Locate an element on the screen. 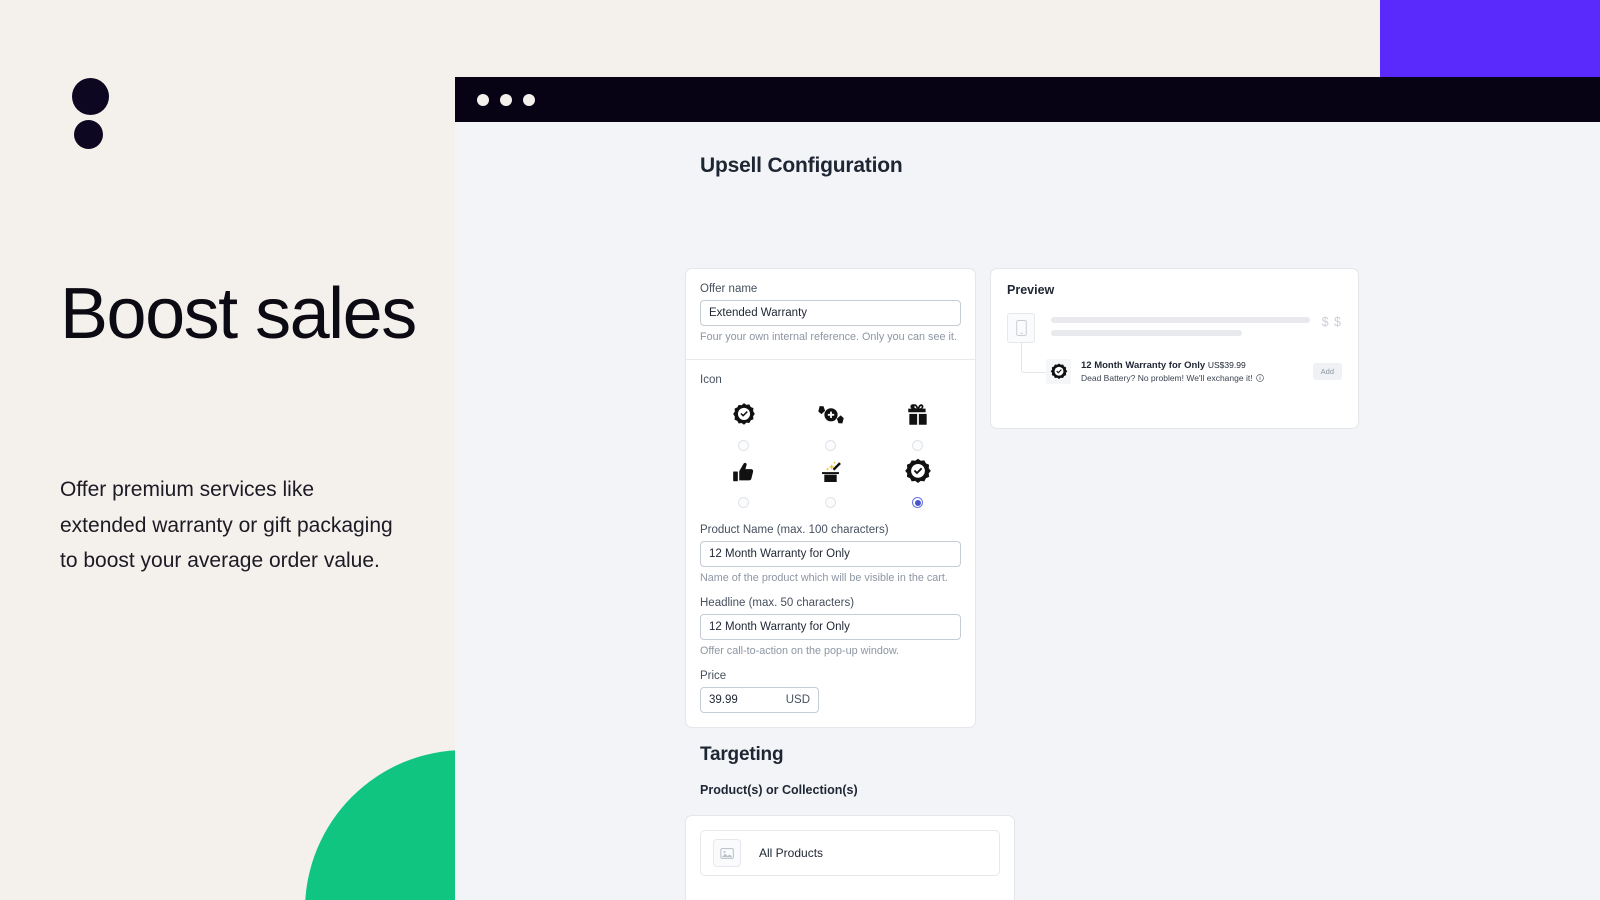 The height and width of the screenshot is (900, 1600). image-placeholder-icon is located at coordinates (727, 853).